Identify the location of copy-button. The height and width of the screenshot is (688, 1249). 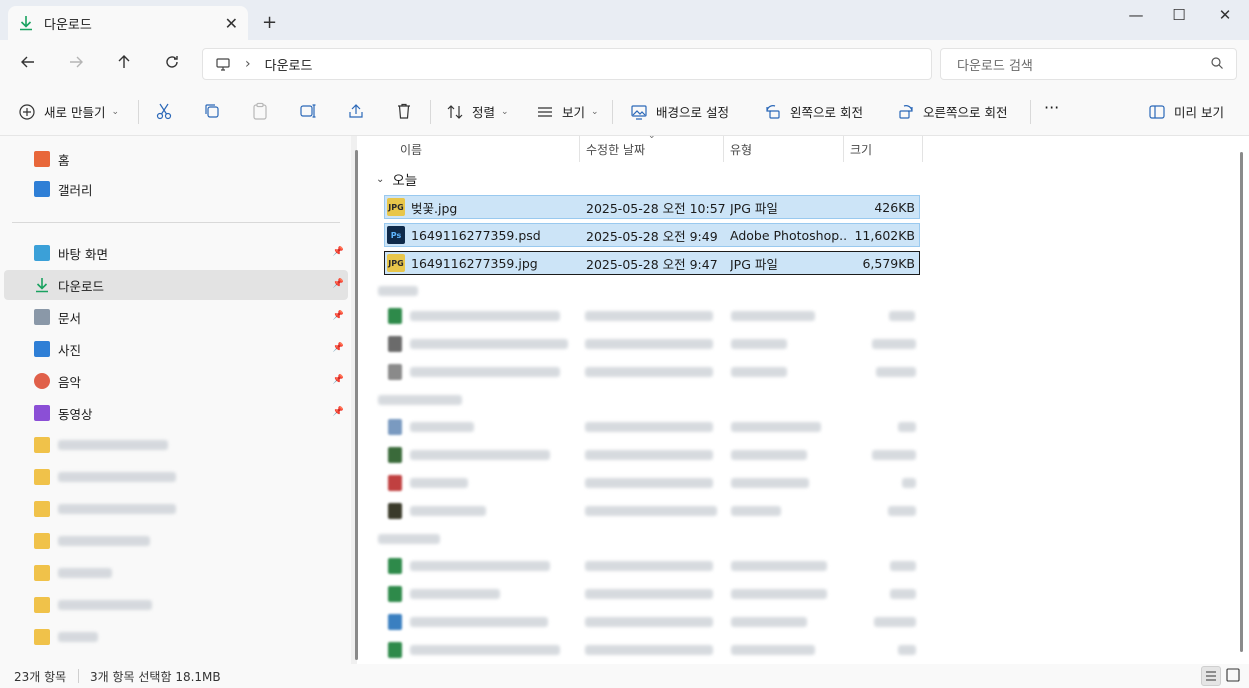
(213, 112).